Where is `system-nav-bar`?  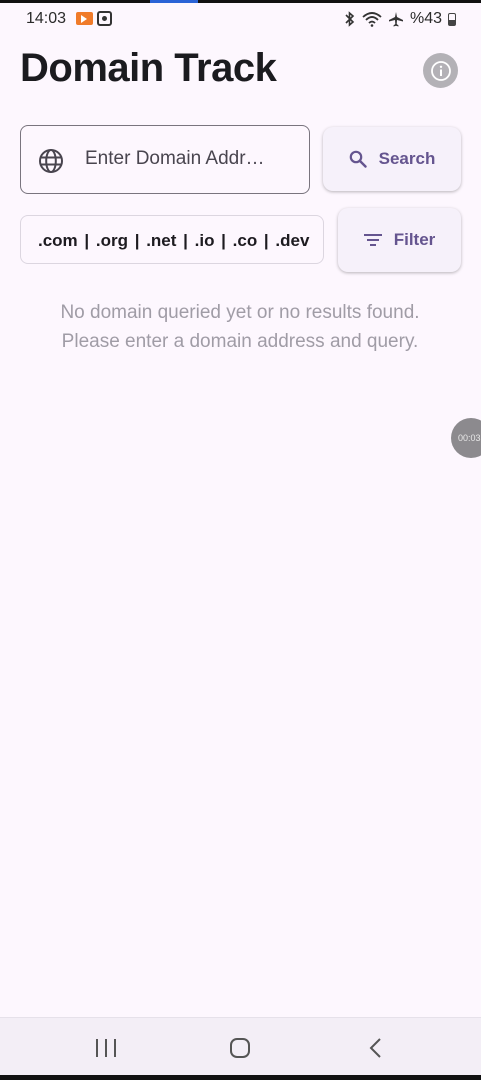
system-nav-bar is located at coordinates (240, 1046).